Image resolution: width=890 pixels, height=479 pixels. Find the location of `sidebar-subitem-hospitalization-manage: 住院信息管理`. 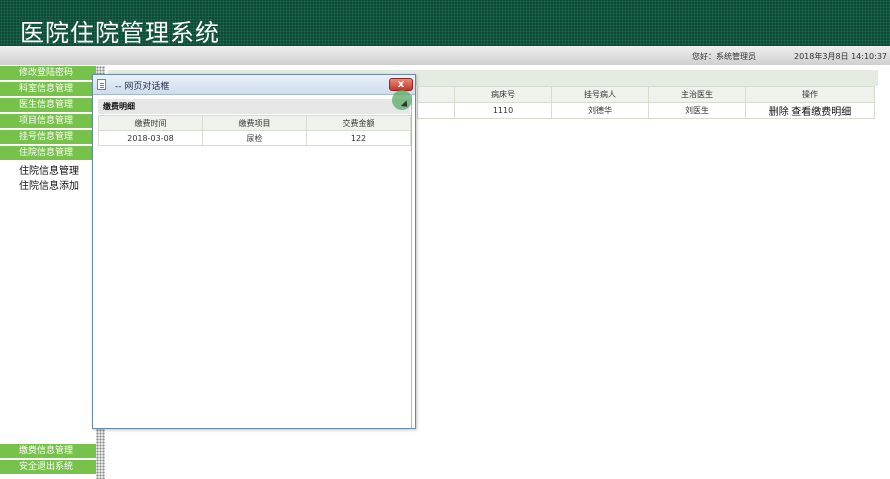

sidebar-subitem-hospitalization-manage: 住院信息管理 is located at coordinates (49, 169).